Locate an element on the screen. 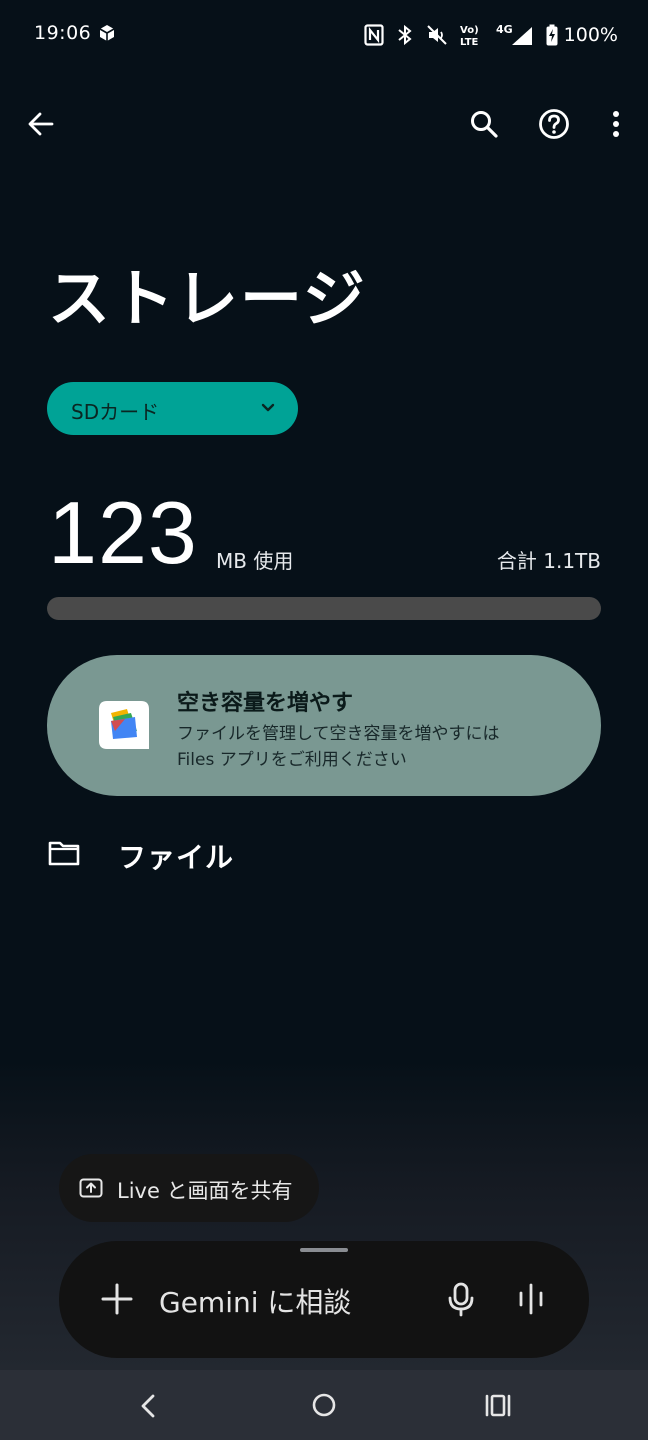  live-wave-icon is located at coordinates (531, 1299).